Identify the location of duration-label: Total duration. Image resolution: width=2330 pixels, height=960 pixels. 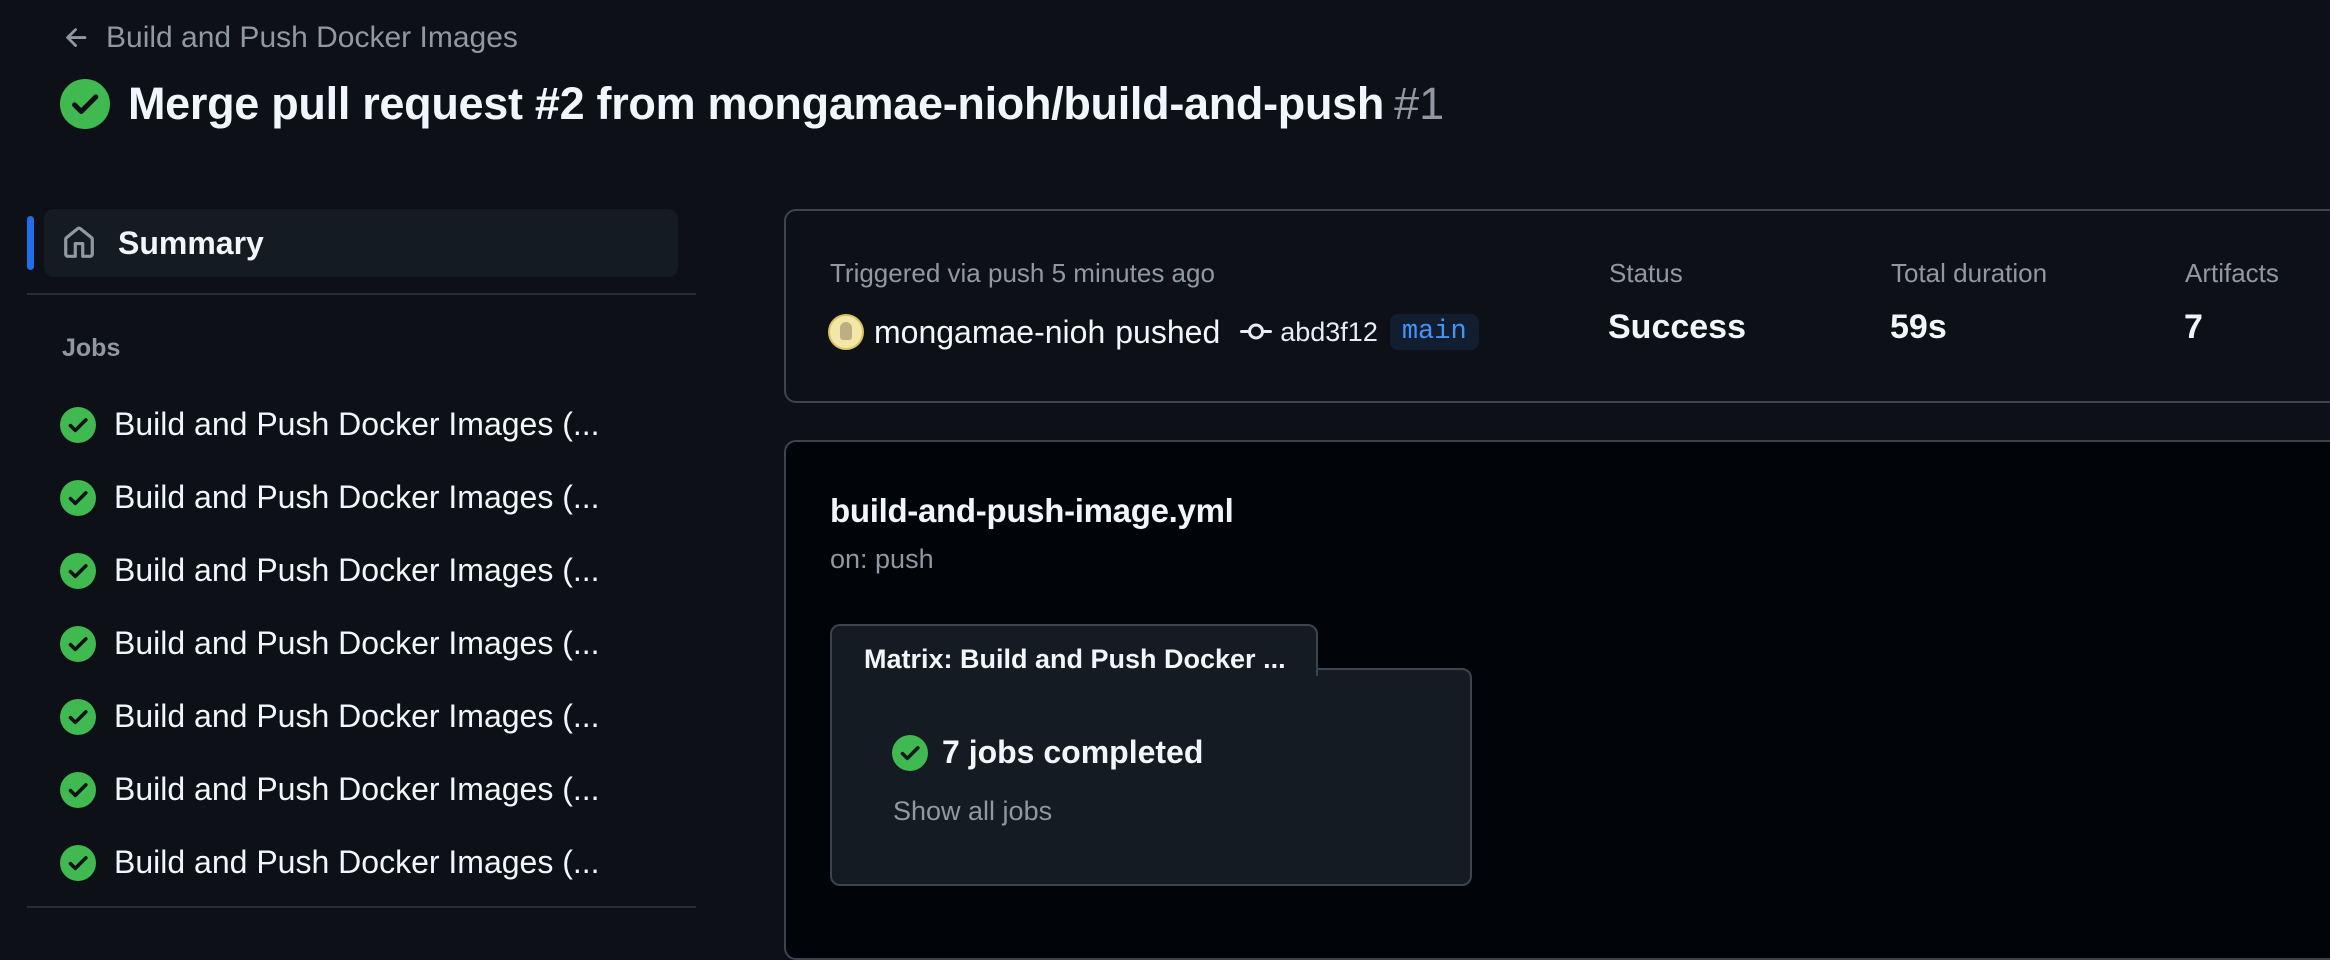
(1969, 273).